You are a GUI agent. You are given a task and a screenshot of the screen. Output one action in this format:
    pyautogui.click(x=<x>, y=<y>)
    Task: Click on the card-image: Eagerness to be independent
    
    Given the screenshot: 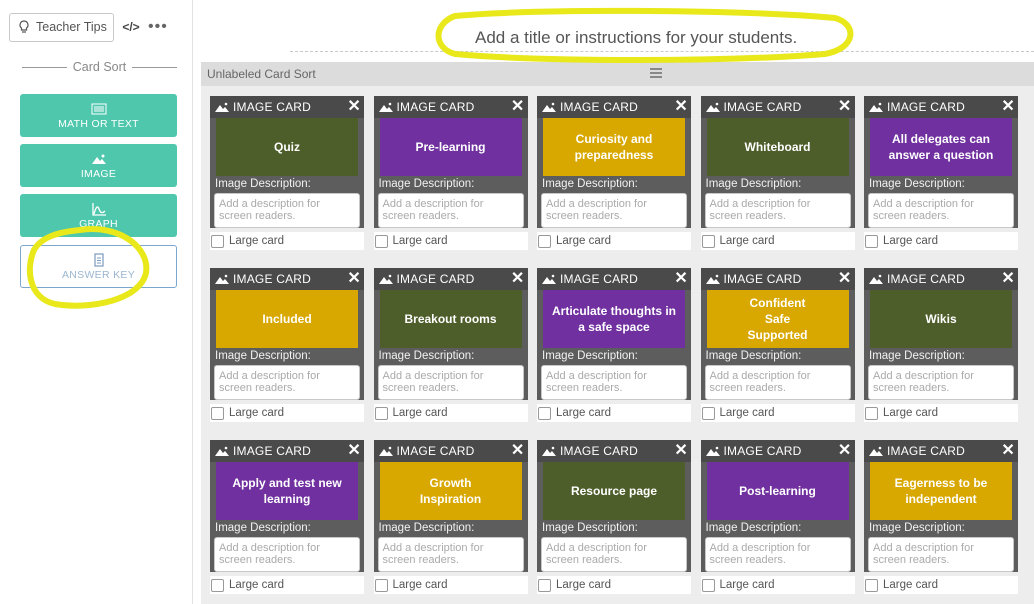 What is the action you would take?
    pyautogui.click(x=941, y=491)
    